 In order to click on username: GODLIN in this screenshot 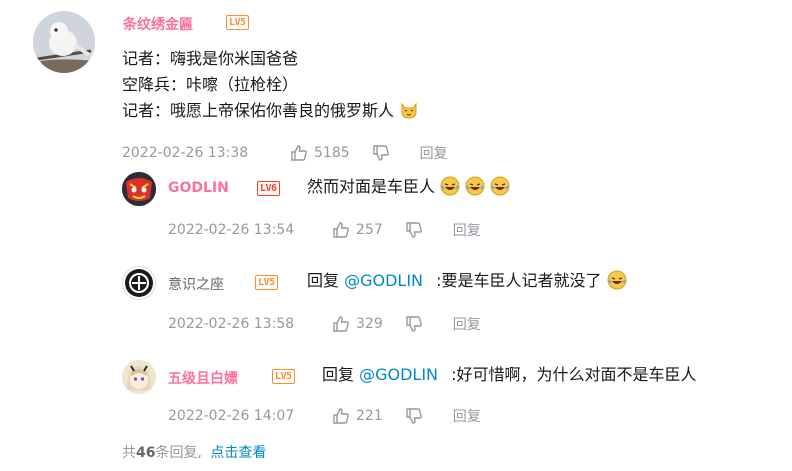, I will do `click(198, 188)`.